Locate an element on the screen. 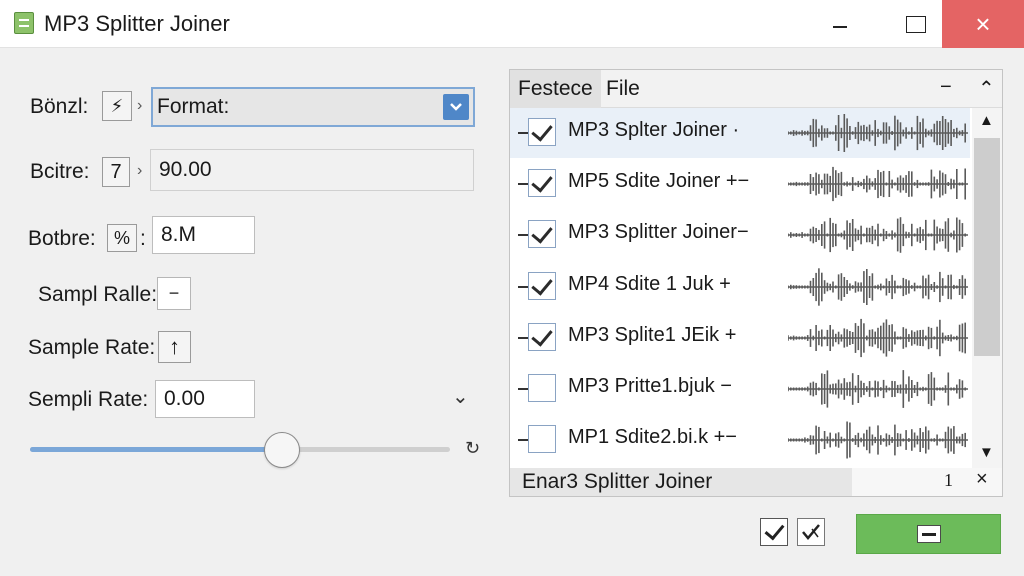 This screenshot has height=576, width=1024. restore-icon is located at coordinates (916, 24).